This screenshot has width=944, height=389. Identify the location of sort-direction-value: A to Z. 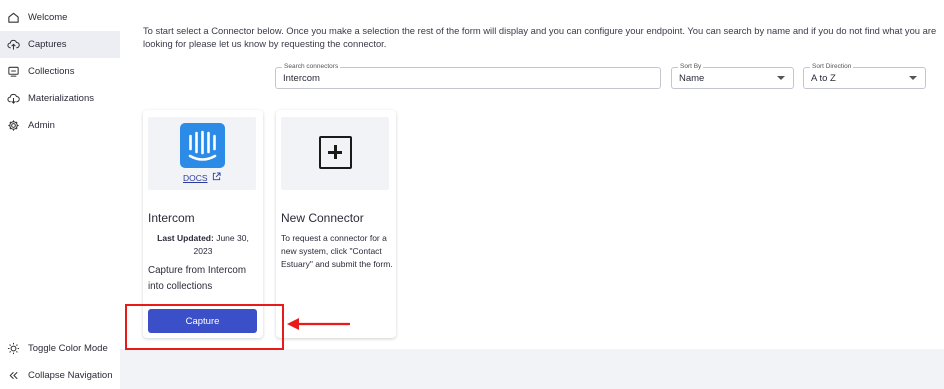
(823, 78).